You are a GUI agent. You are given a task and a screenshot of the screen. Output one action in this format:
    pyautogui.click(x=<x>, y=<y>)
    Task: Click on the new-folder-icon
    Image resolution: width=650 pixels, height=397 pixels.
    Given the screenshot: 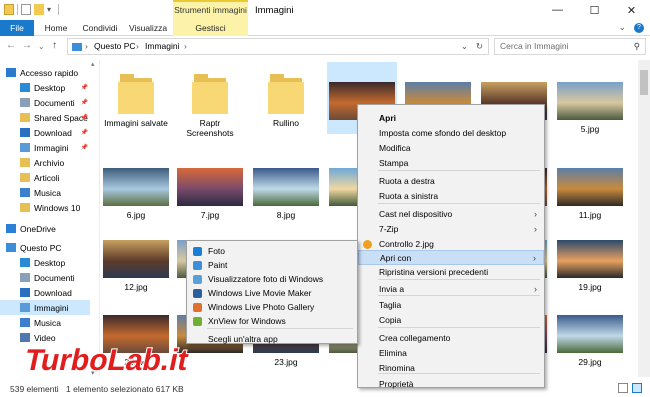 What is the action you would take?
    pyautogui.click(x=39, y=9)
    